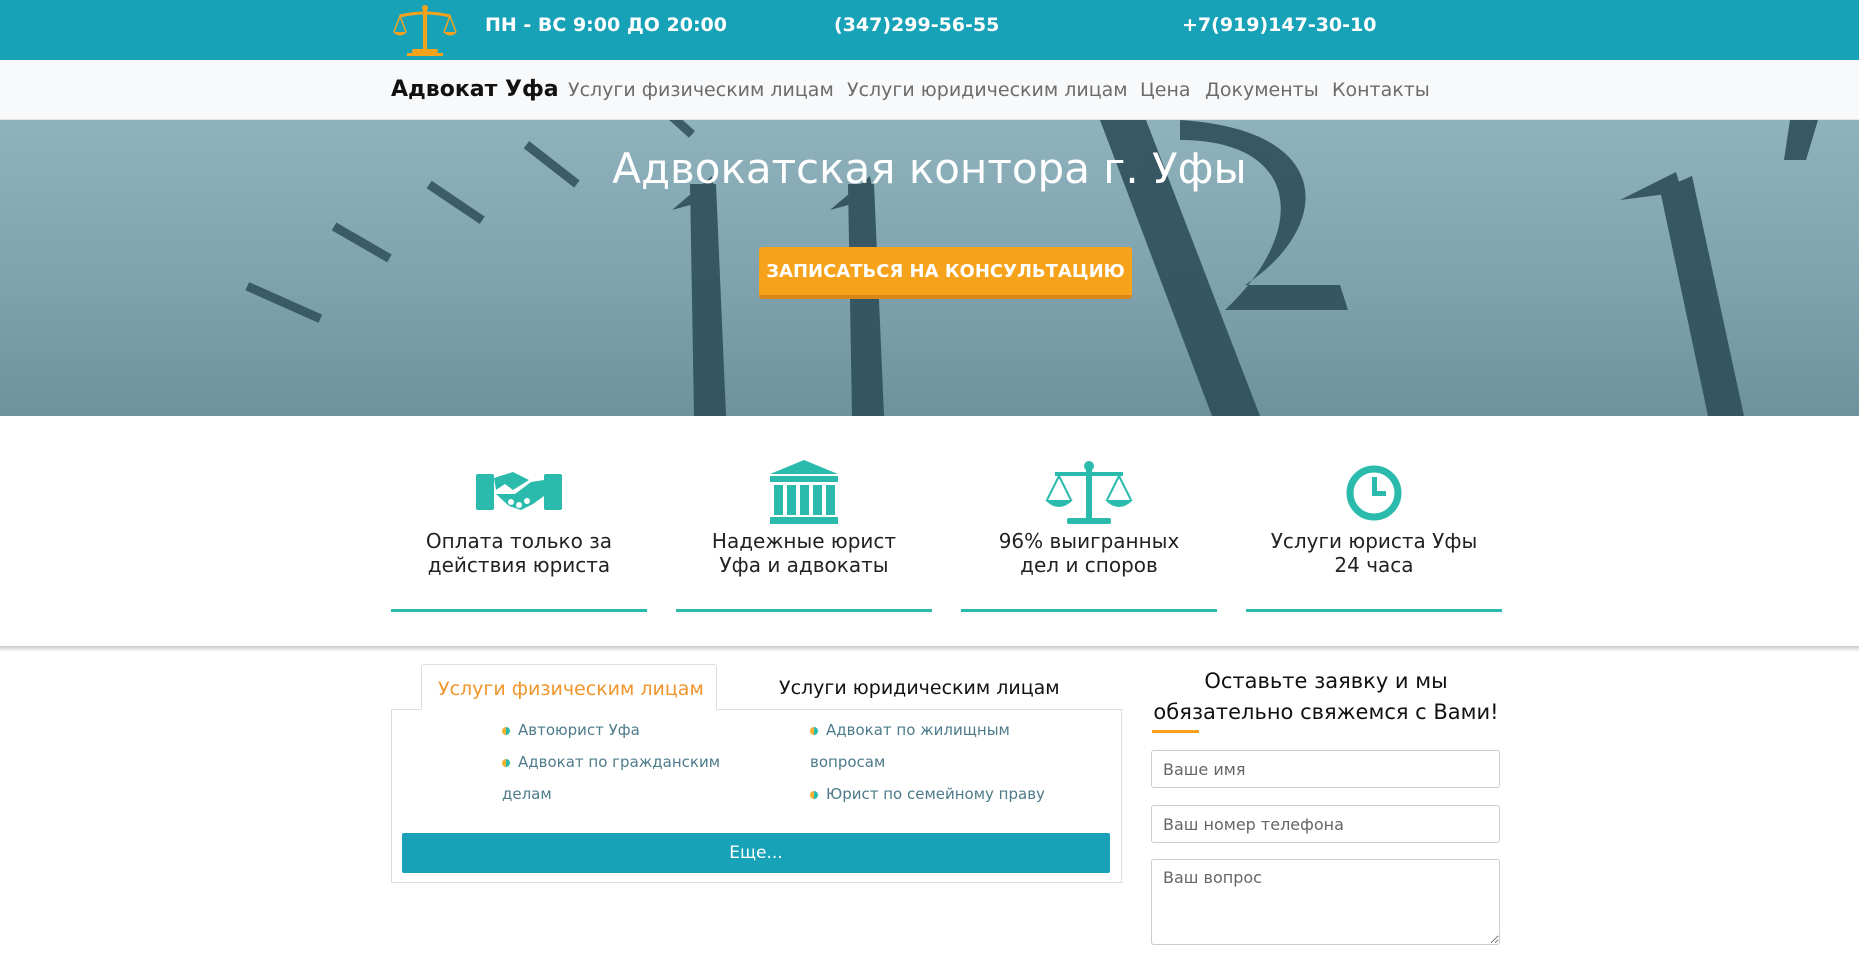 The height and width of the screenshot is (954, 1859). Describe the element at coordinates (701, 90) in the screenshot. I see `nav-item-individuals: Услуги физическим лицам` at that location.